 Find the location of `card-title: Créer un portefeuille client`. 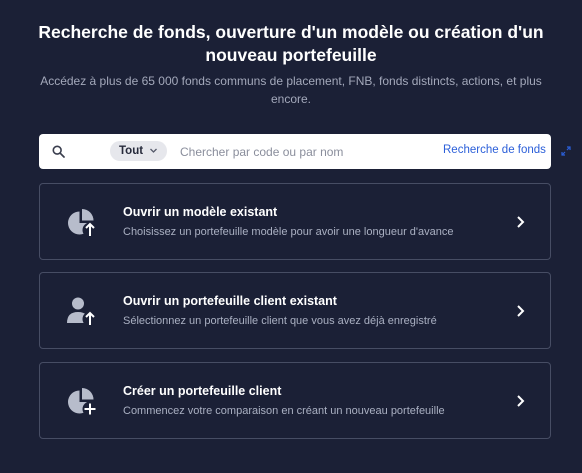

card-title: Créer un portefeuille client is located at coordinates (202, 391).